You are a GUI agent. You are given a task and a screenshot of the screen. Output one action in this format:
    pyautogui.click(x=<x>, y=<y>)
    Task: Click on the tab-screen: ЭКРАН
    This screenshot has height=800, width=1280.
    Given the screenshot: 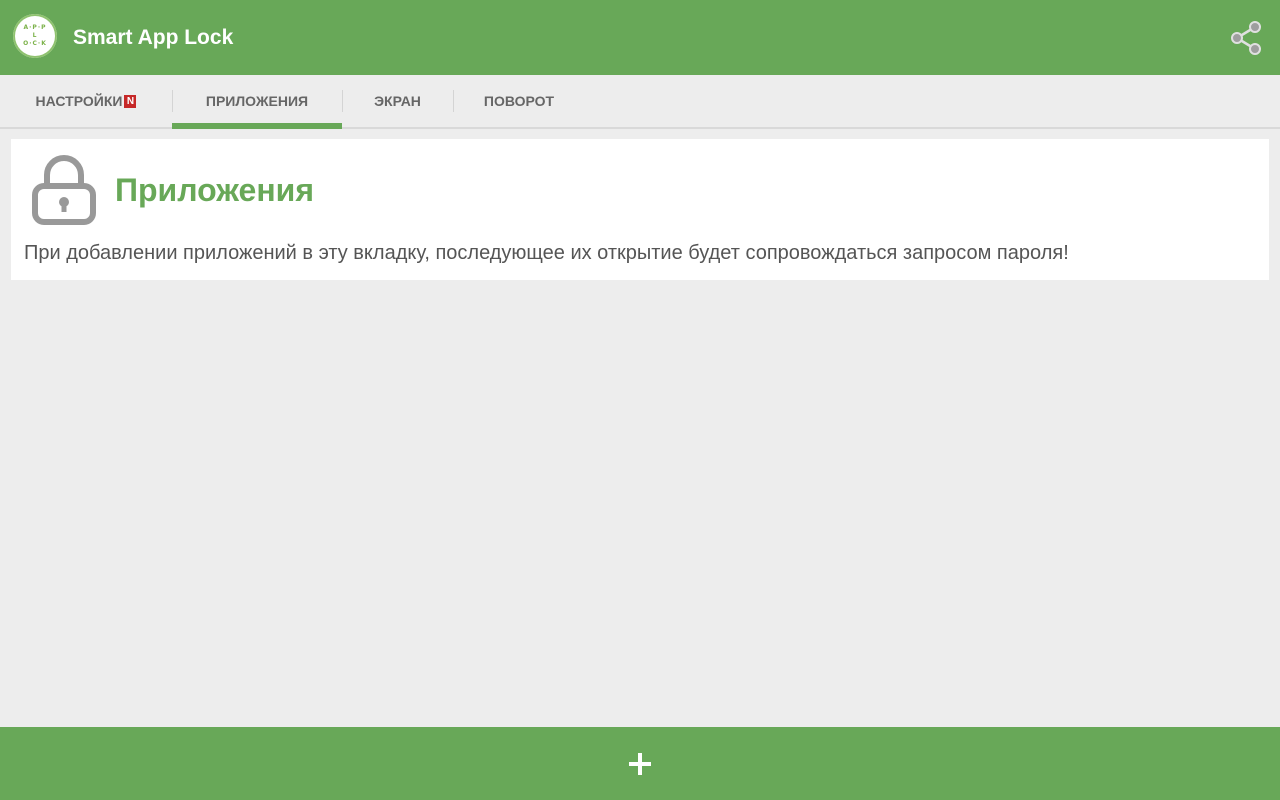 What is the action you would take?
    pyautogui.click(x=397, y=101)
    